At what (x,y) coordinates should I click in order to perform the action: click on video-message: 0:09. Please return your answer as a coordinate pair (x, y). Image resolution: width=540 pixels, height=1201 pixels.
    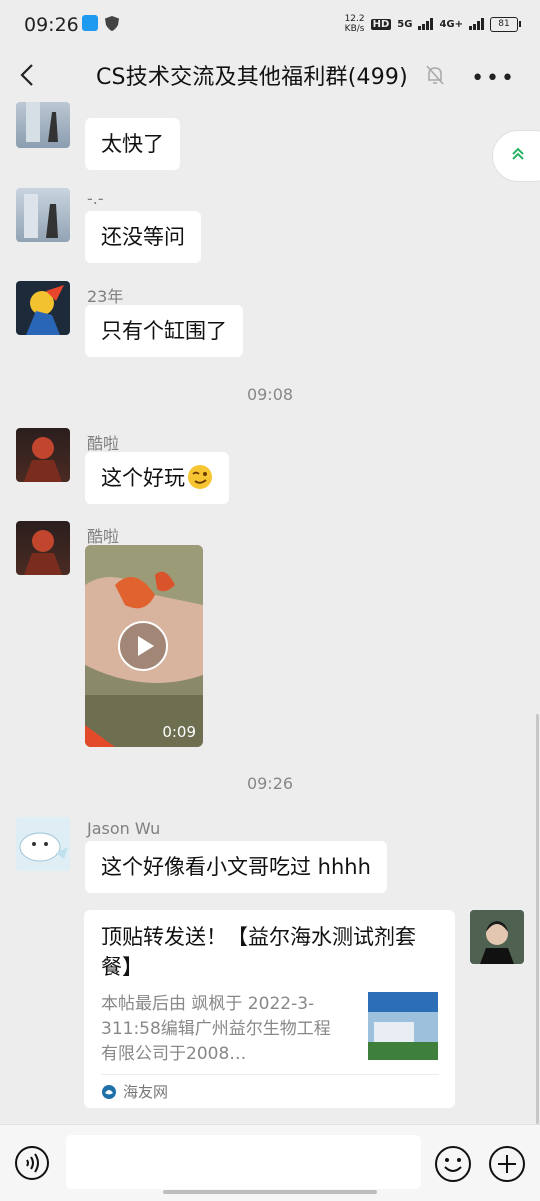
    Looking at the image, I should click on (144, 646).